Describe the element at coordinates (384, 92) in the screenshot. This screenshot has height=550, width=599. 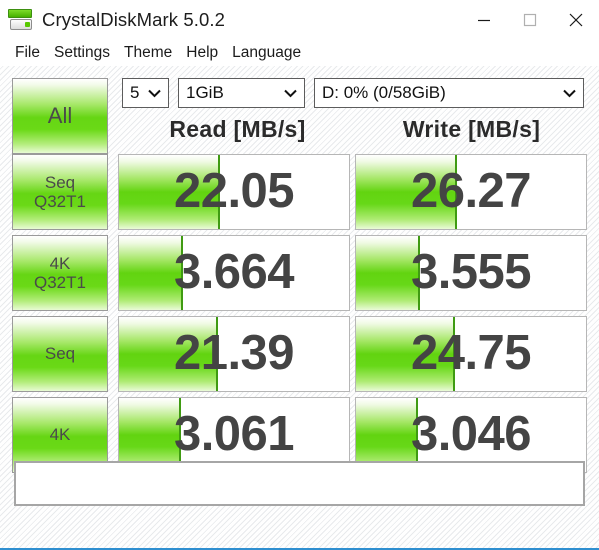
I see `drive-value: D: 0% (0/58GiB)` at that location.